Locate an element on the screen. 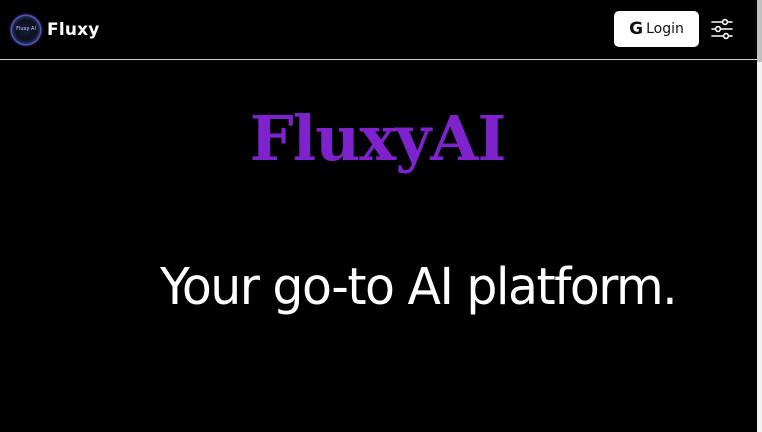  fluxy-logo-icon: Fluxy AI is located at coordinates (26, 30).